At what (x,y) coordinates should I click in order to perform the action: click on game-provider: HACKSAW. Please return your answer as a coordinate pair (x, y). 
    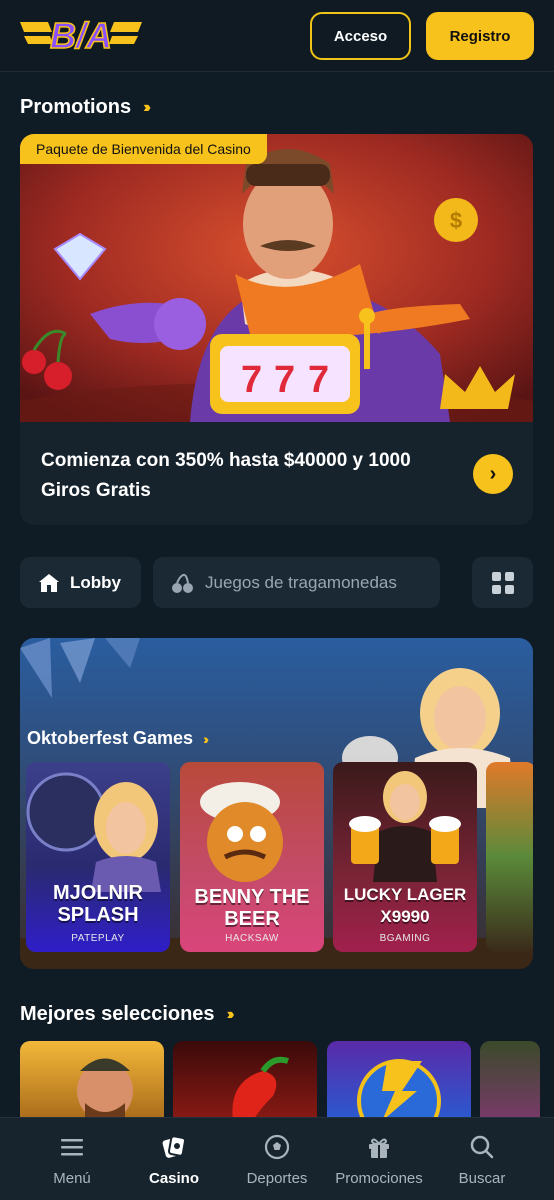
    Looking at the image, I should click on (252, 938).